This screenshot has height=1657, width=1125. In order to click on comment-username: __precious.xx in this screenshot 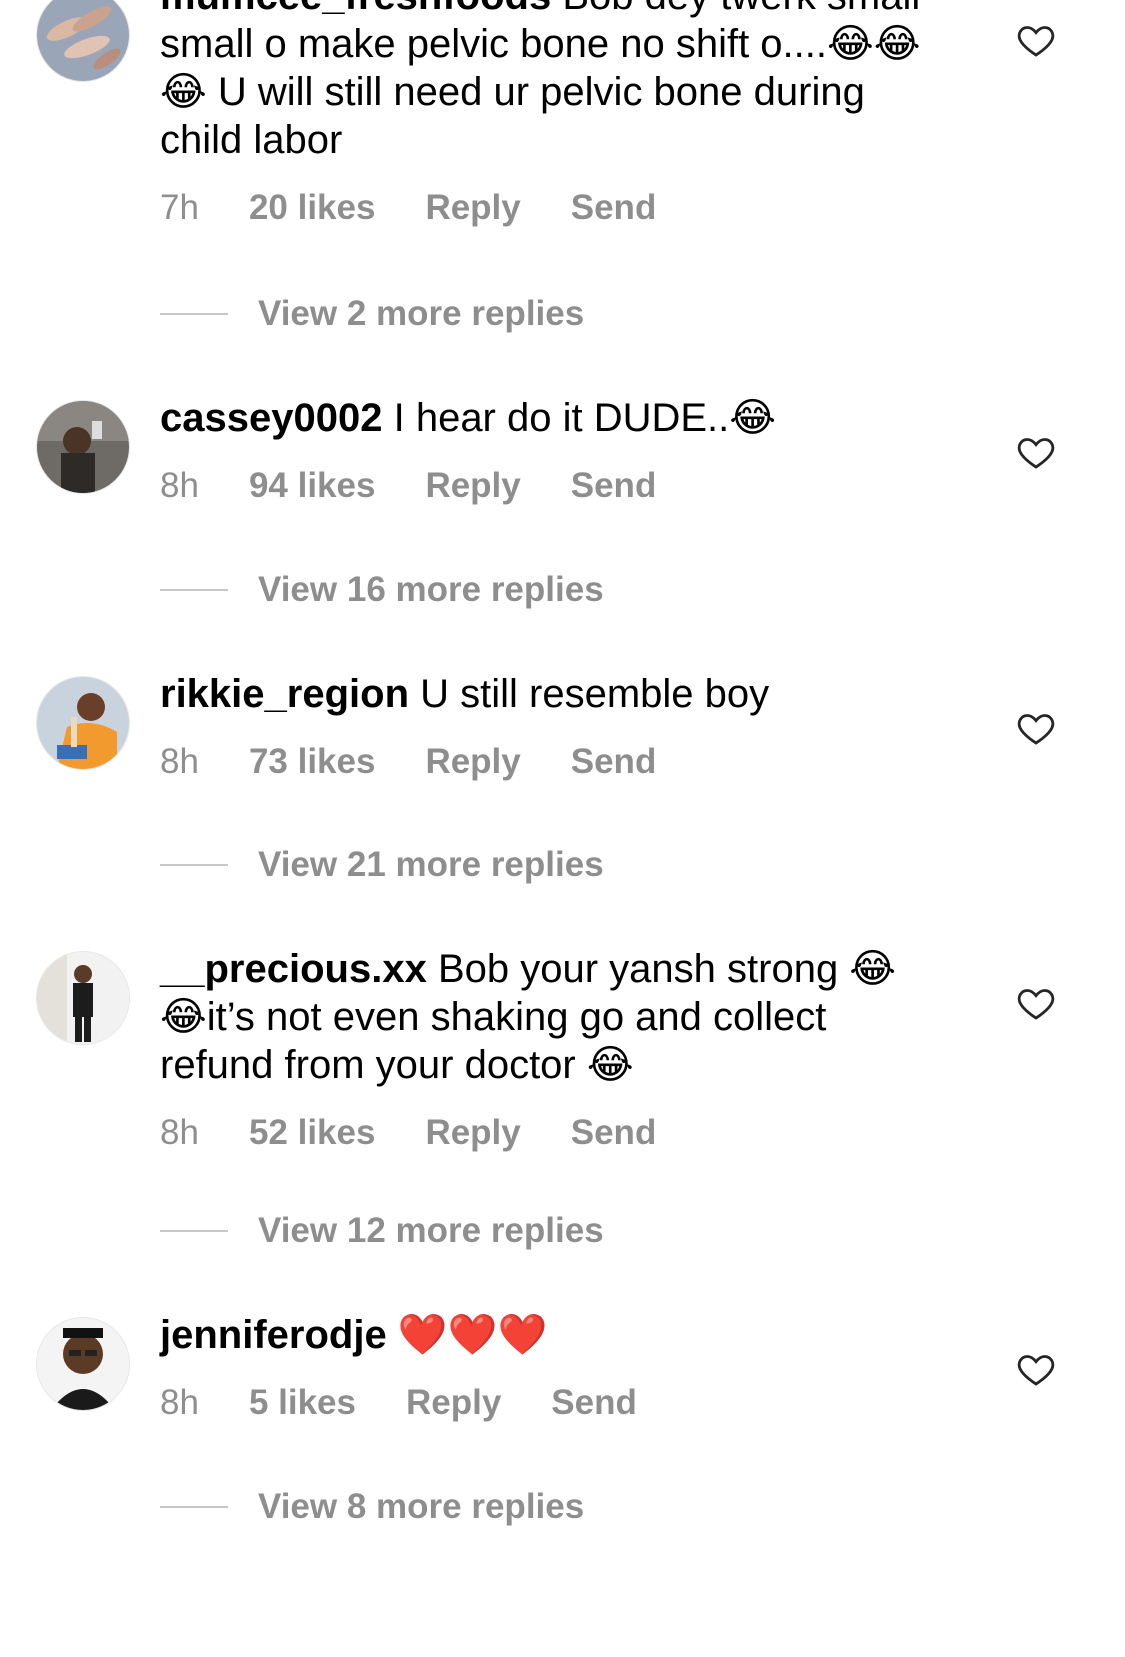, I will do `click(293, 969)`.